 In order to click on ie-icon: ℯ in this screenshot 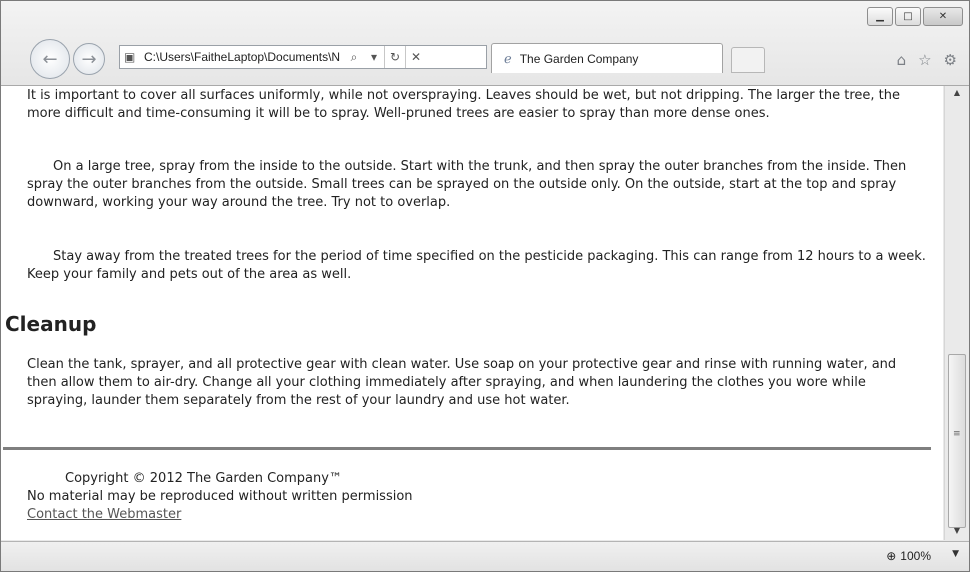, I will do `click(508, 58)`.